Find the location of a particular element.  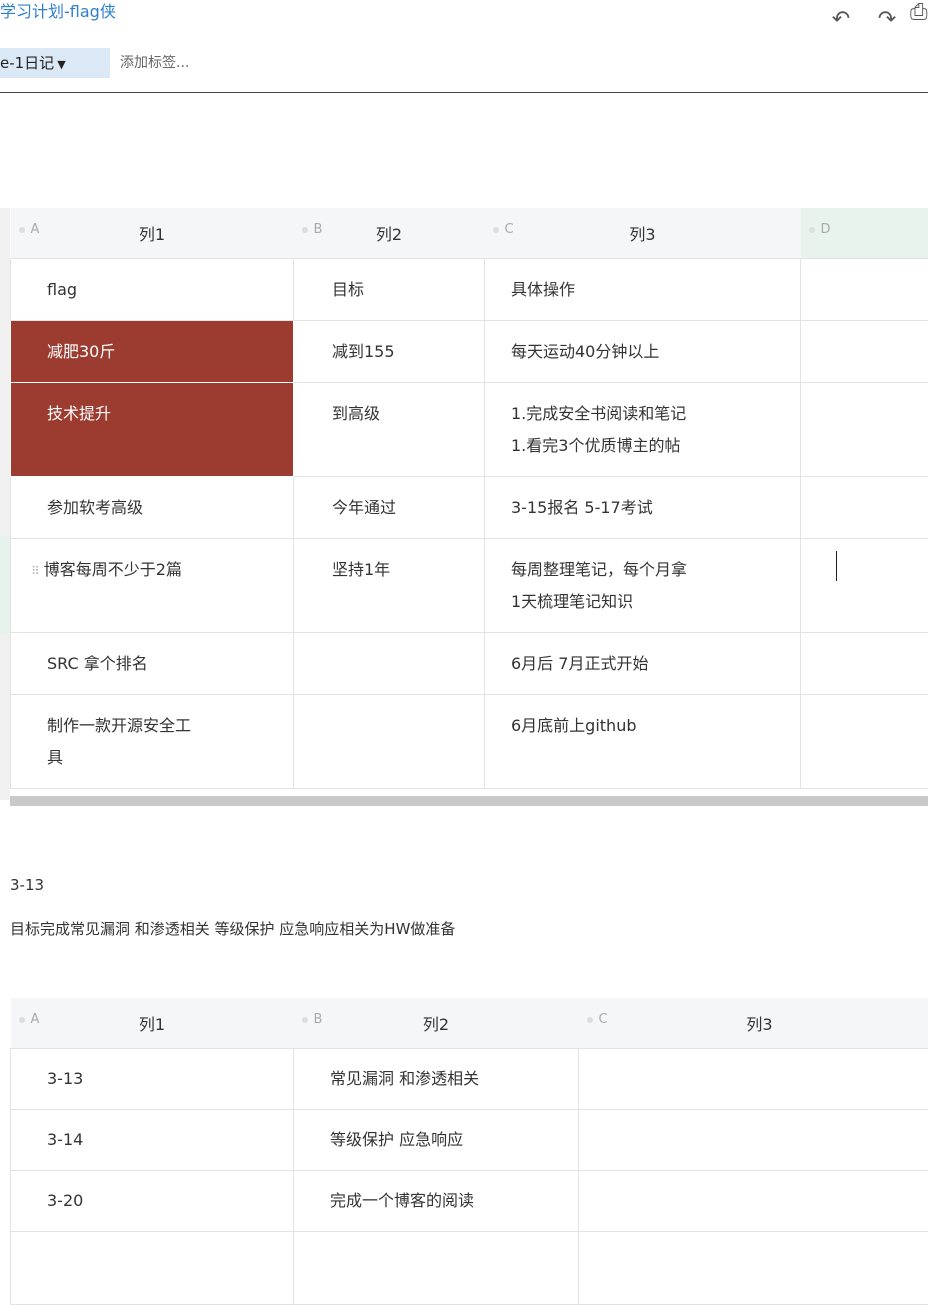

table-cell: 坚持1年 is located at coordinates (389, 586).